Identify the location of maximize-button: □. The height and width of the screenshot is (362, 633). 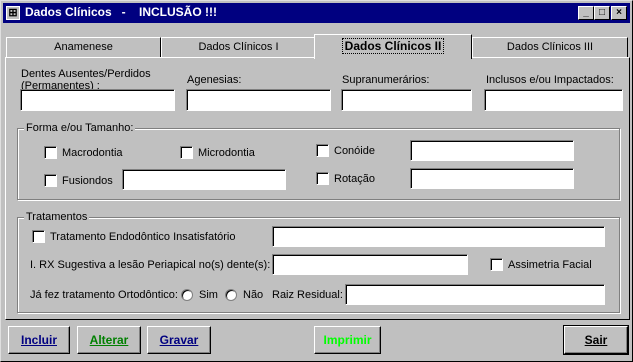
(602, 13).